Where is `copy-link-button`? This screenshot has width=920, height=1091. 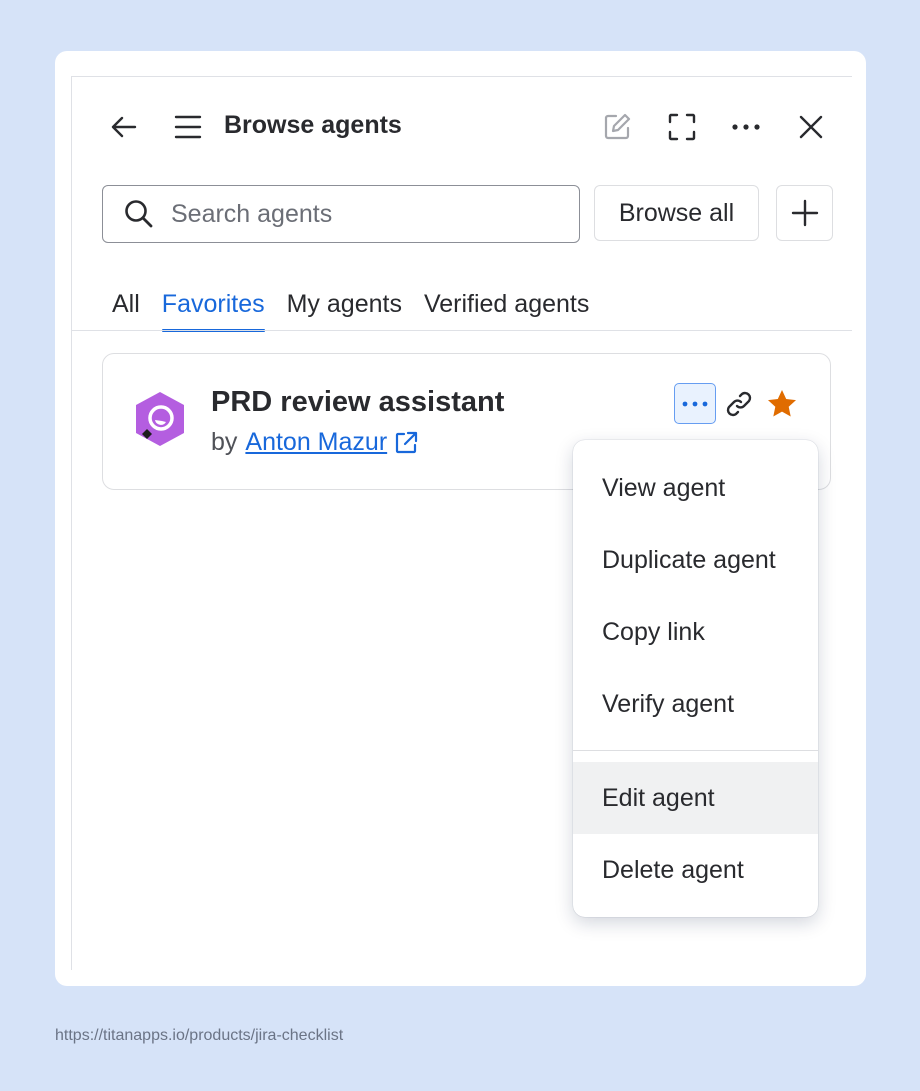 copy-link-button is located at coordinates (739, 404).